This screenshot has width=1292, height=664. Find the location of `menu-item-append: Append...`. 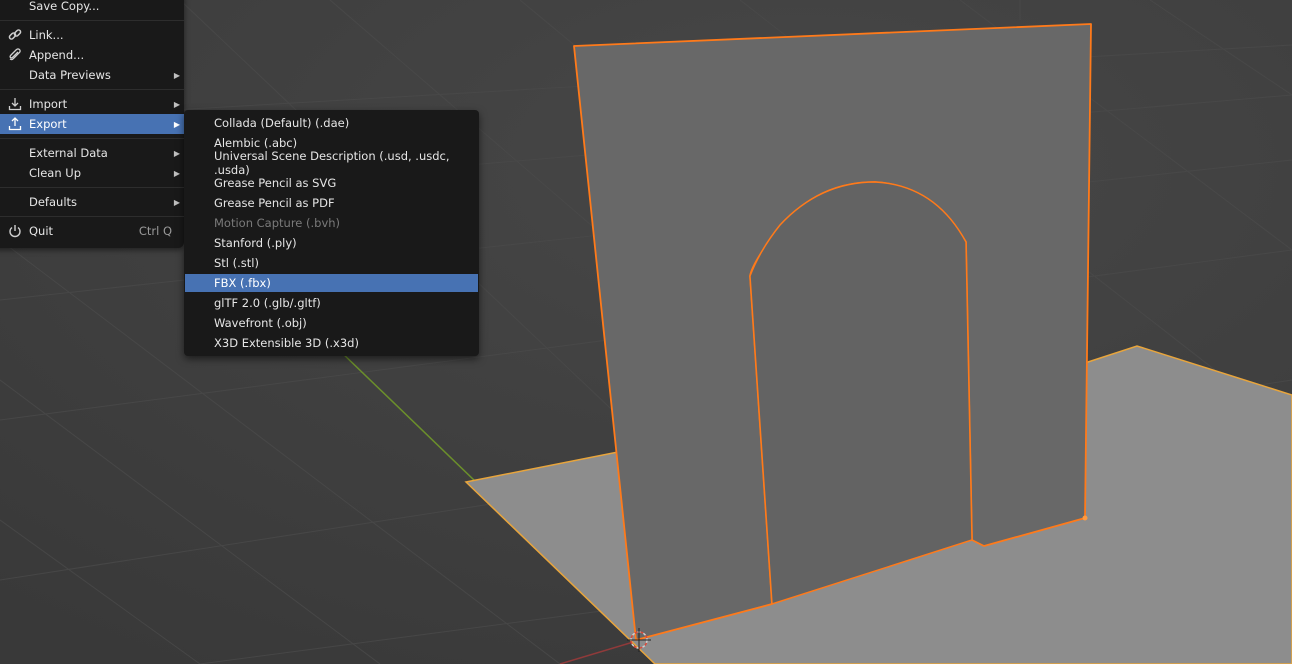

menu-item-append: Append... is located at coordinates (92, 55).